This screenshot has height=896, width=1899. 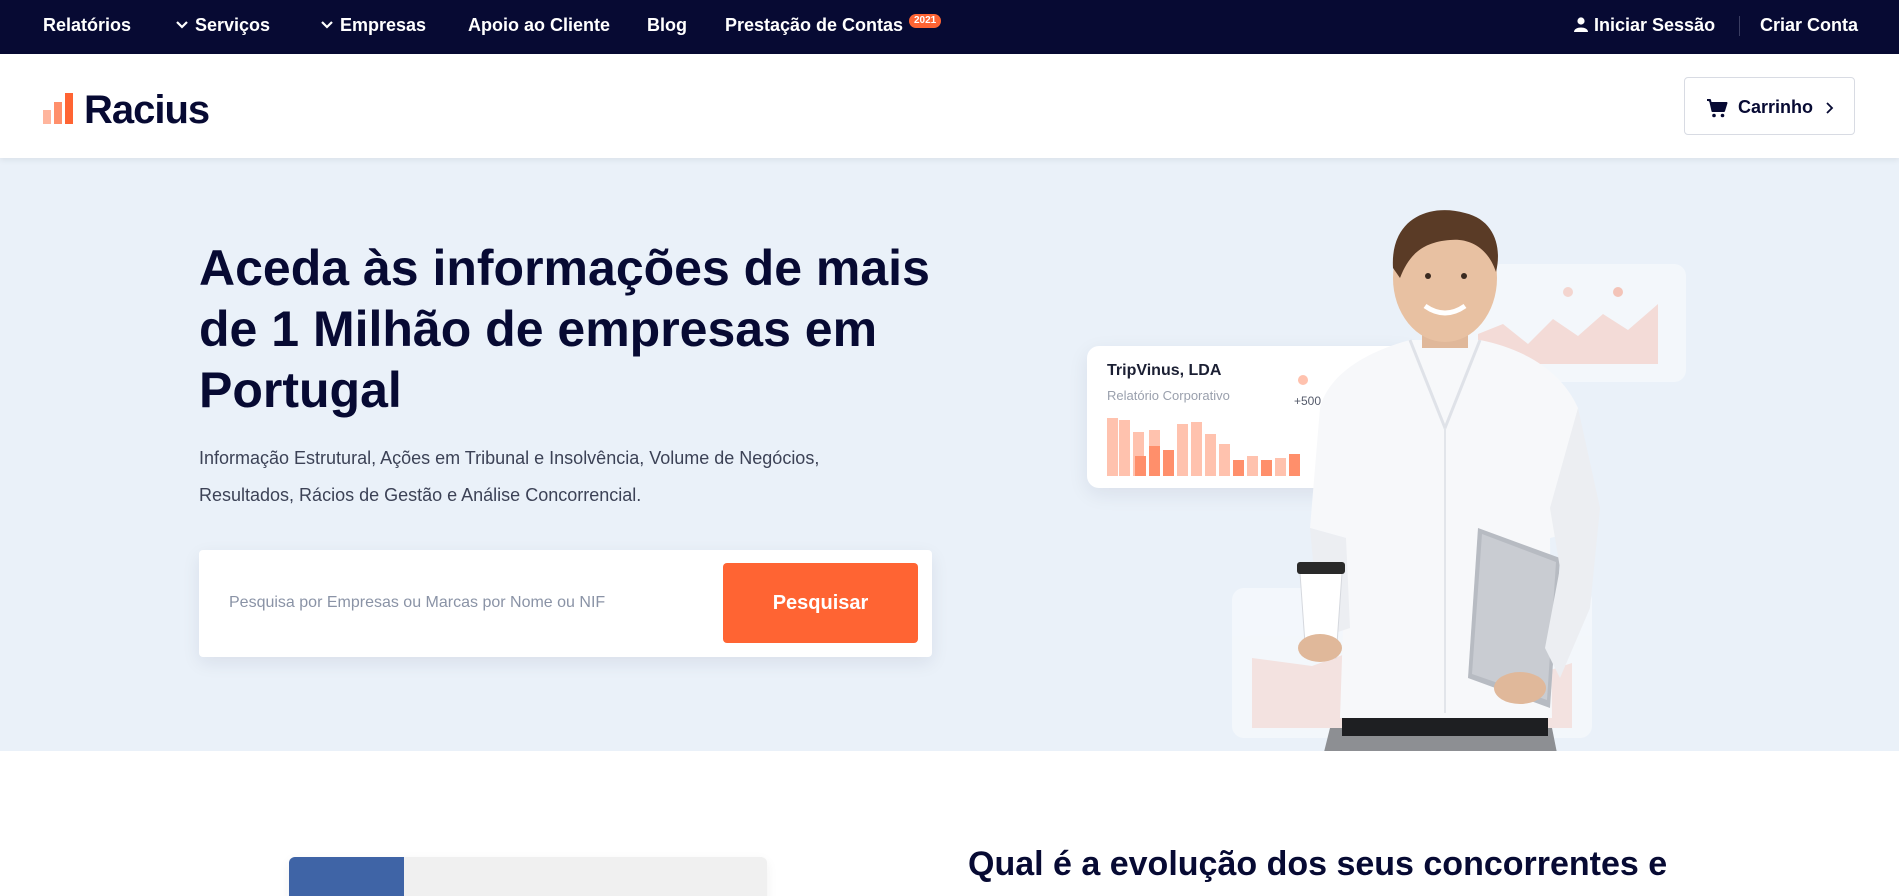 I want to click on nav-servicos: Serviços, so click(x=222, y=27).